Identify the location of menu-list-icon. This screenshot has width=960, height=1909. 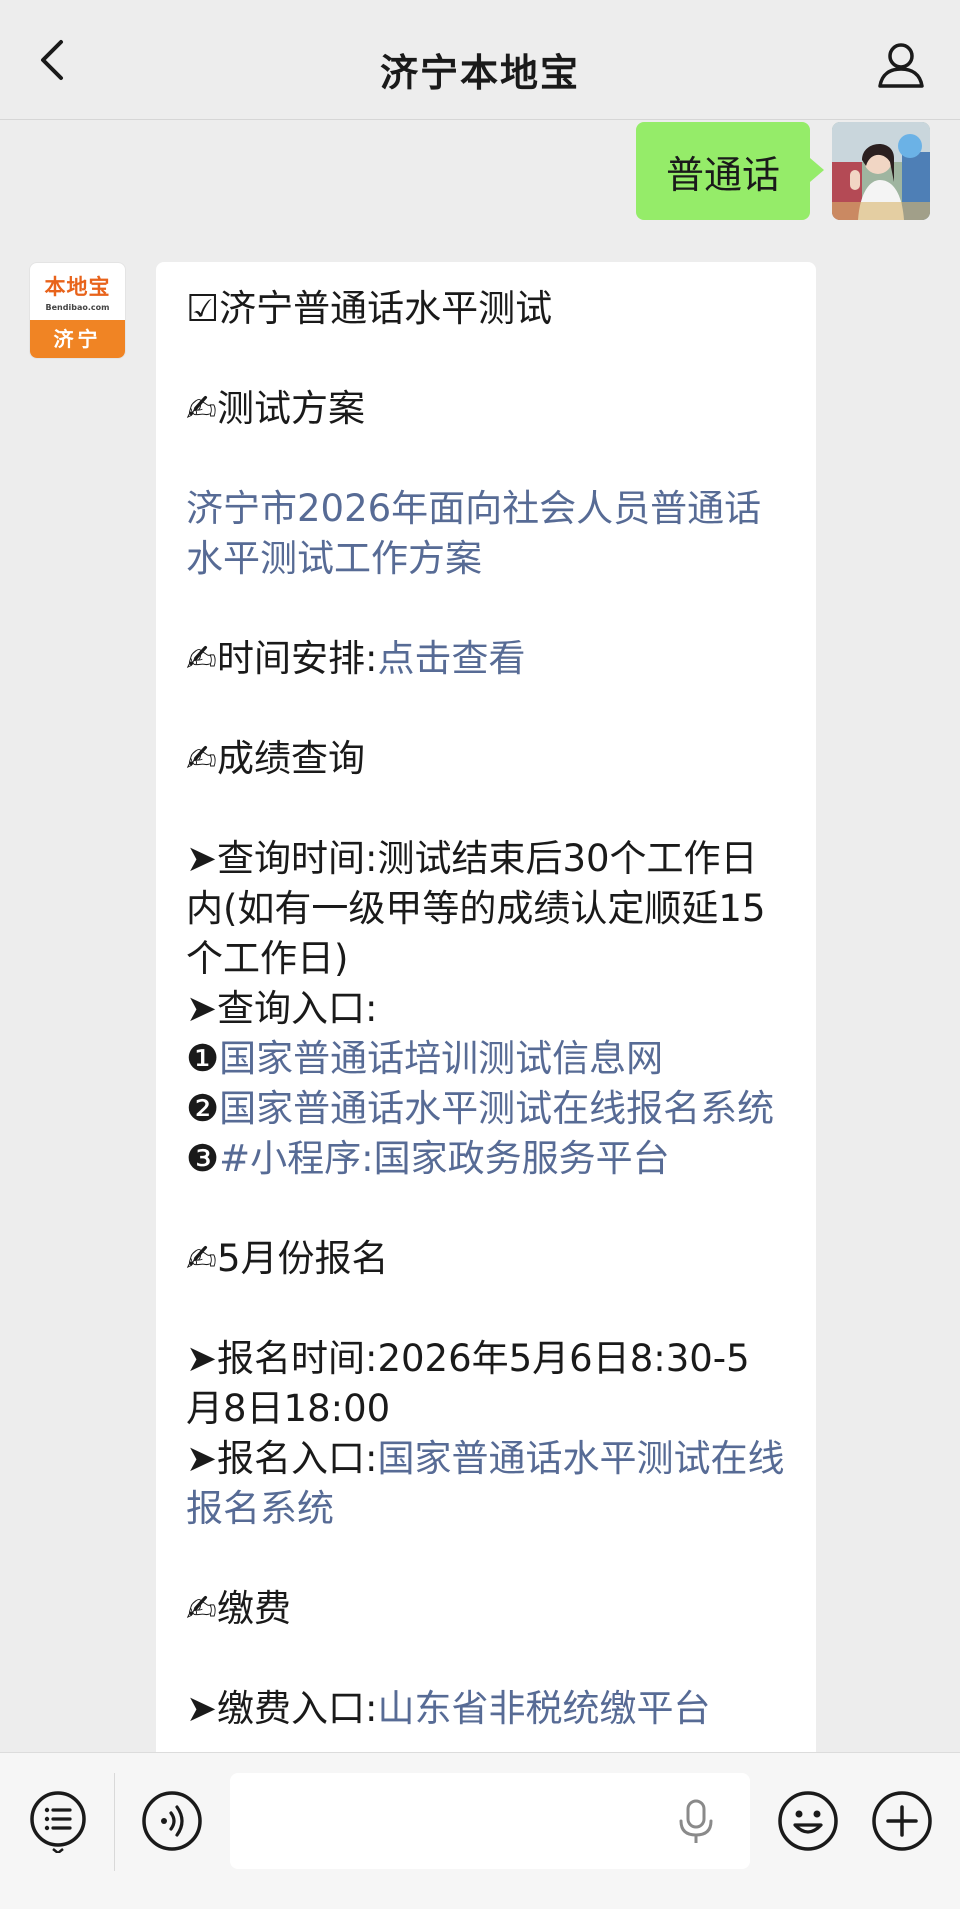
(58, 1823).